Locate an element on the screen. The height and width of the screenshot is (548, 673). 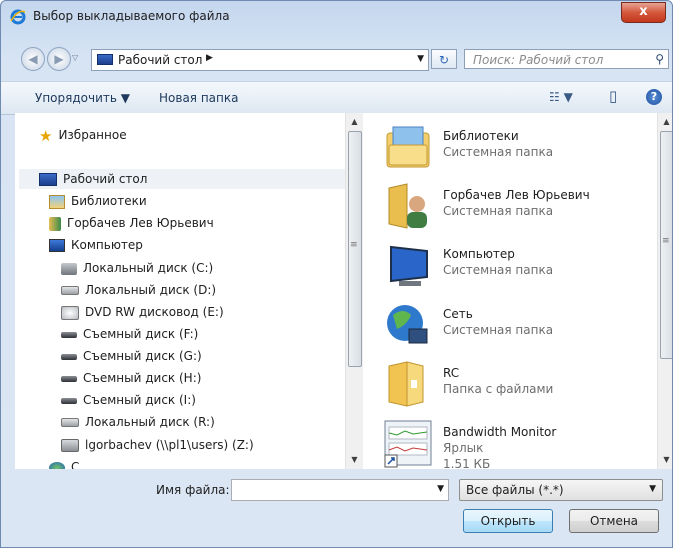
list-item: RC Папка с файлами is located at coordinates (516, 386).